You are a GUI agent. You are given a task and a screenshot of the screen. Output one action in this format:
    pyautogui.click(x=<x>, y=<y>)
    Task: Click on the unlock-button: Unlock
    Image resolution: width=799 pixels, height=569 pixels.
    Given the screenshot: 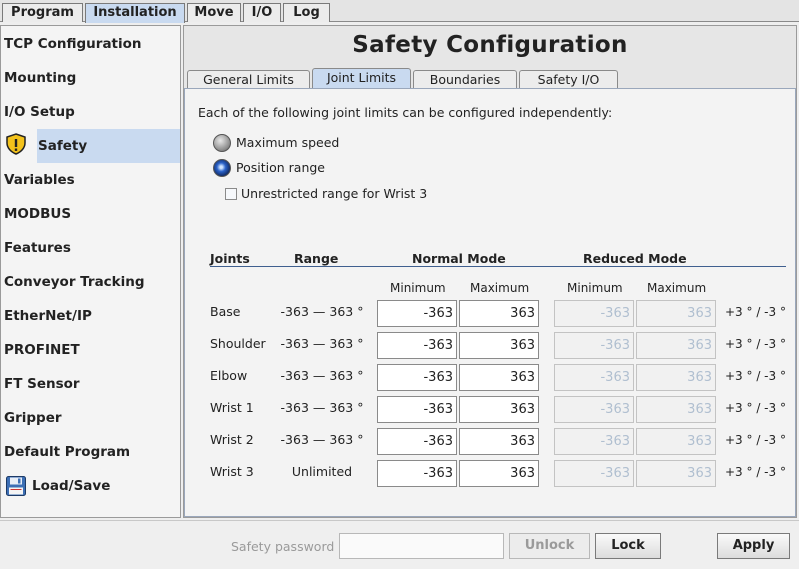 What is the action you would take?
    pyautogui.click(x=549, y=546)
    